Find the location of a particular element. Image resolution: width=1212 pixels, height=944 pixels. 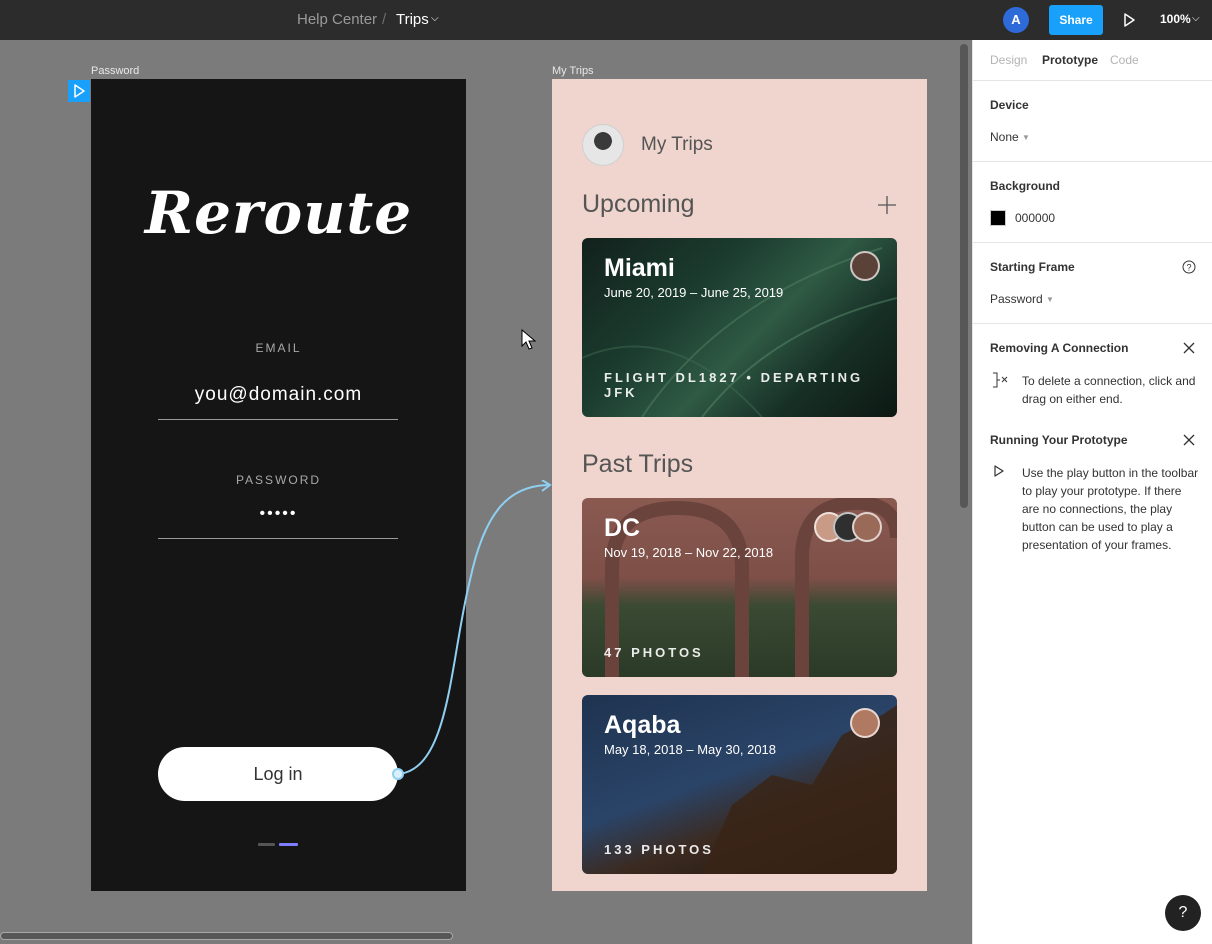

email-label: EMAIL is located at coordinates (278, 348).